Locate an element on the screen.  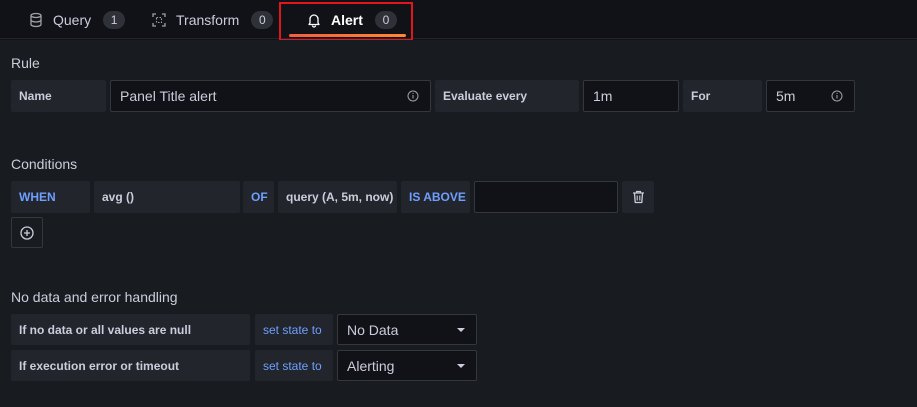
evaluate-every-label: Evaluate every is located at coordinates (507, 96).